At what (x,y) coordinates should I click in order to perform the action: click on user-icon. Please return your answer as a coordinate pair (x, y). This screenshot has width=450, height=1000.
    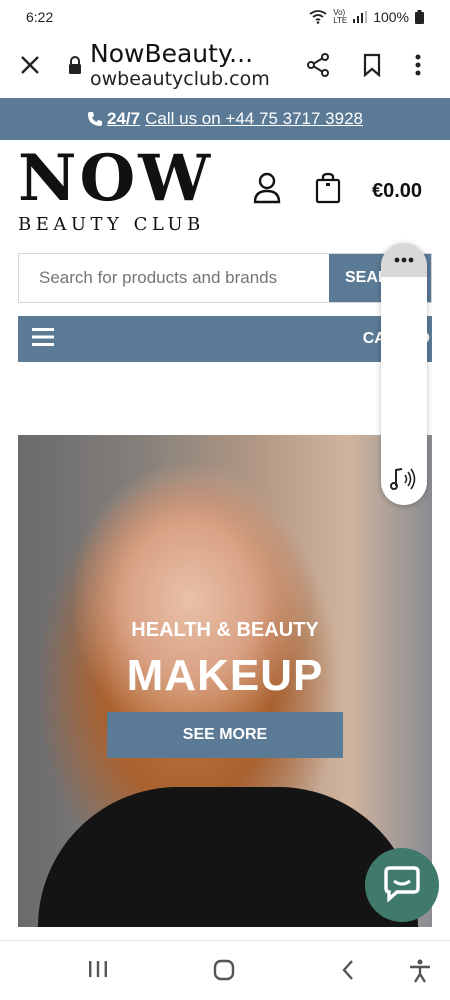
    Looking at the image, I should click on (267, 190).